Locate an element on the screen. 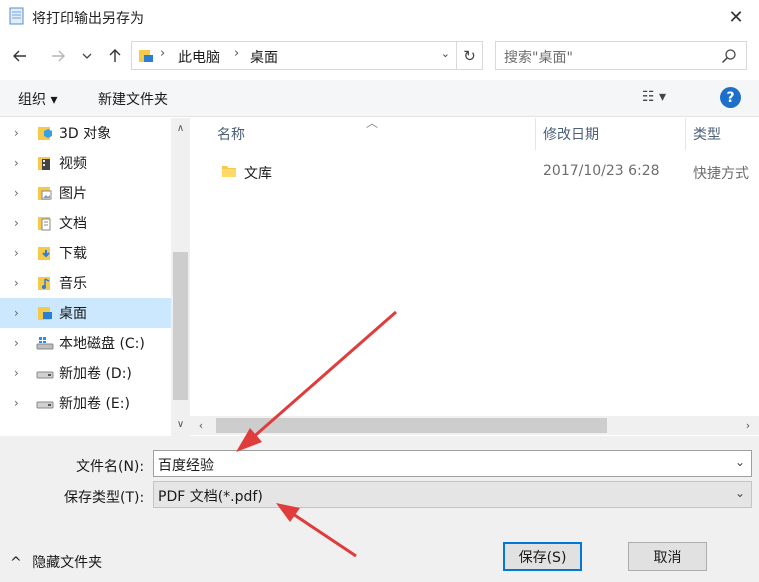  column-header-name: 名称 is located at coordinates (231, 134).